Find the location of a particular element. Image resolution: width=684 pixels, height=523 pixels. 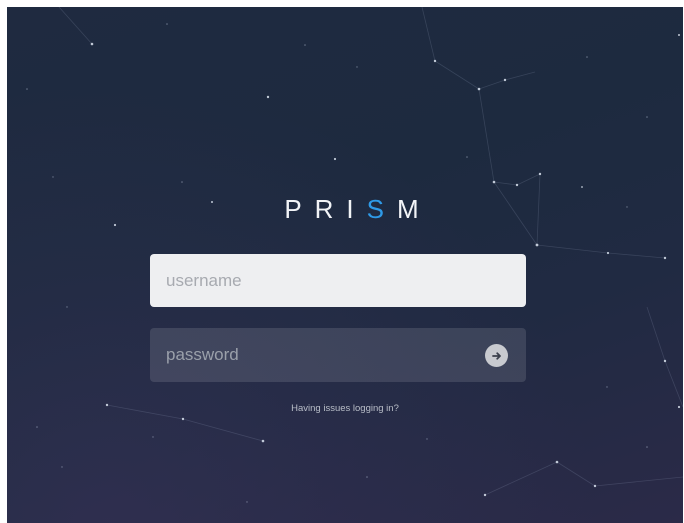

logo-text-part-1: PRI is located at coordinates (325, 209).